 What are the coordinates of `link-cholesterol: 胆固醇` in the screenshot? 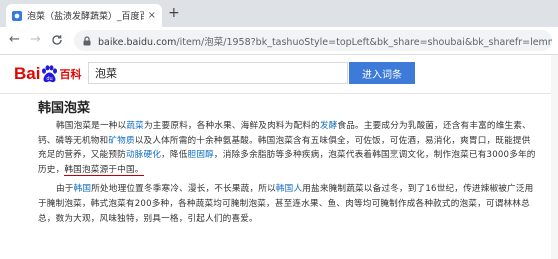 It's located at (201, 155).